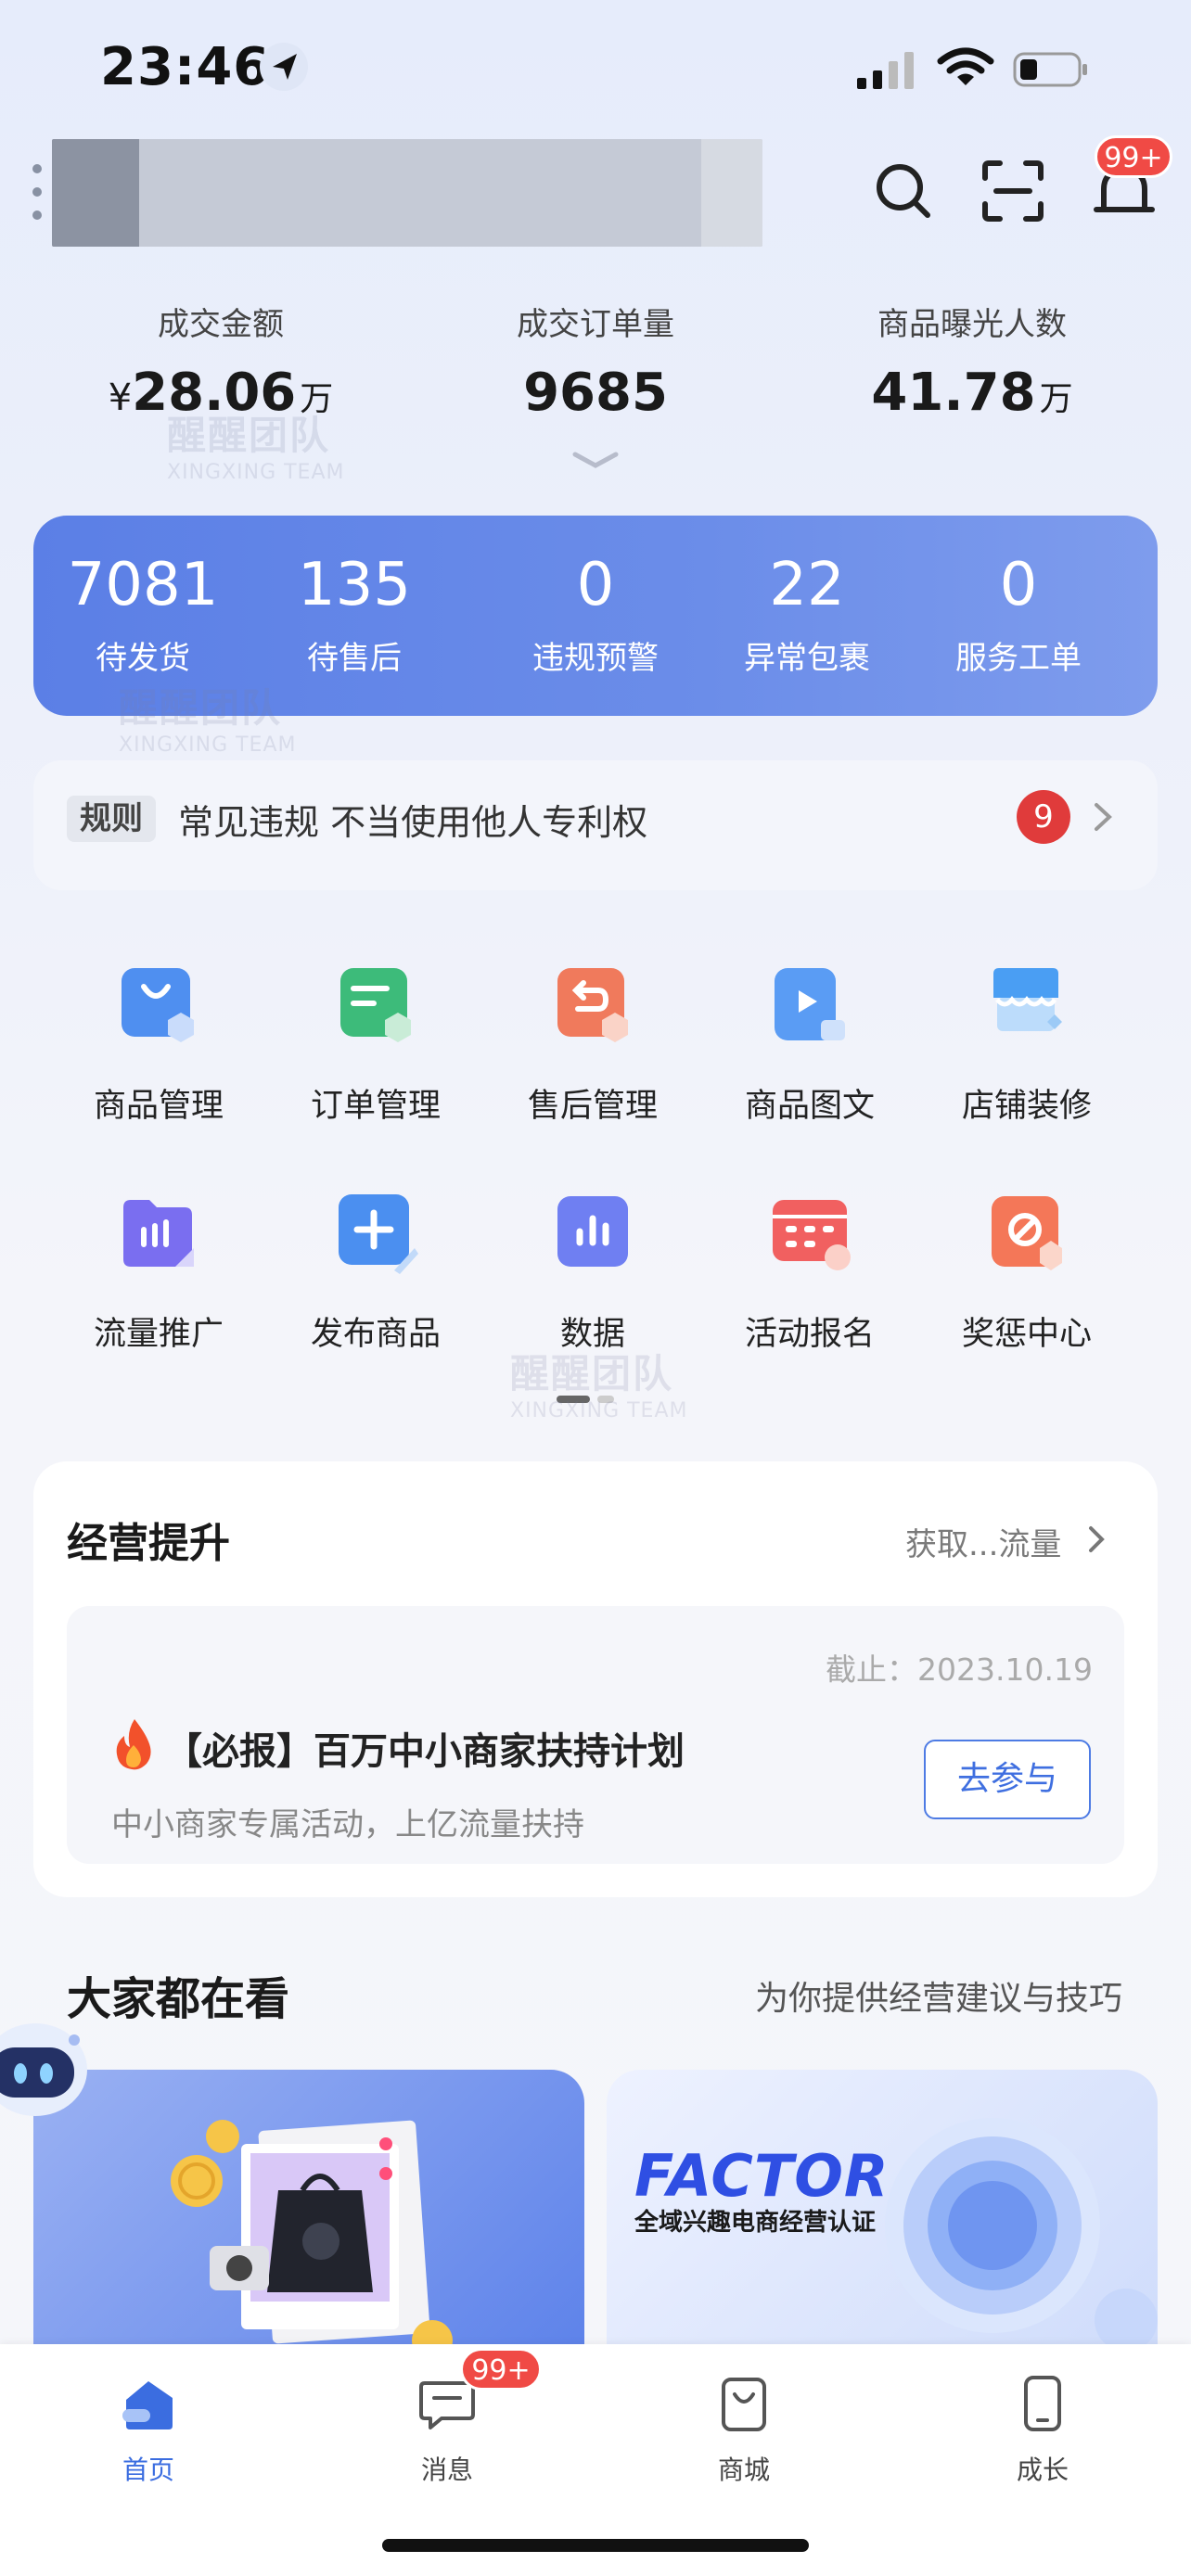 Image resolution: width=1191 pixels, height=2576 pixels. What do you see at coordinates (425, 1752) in the screenshot?
I see `campaign-headline: 【必报】百万中小商家扶持计划` at bounding box center [425, 1752].